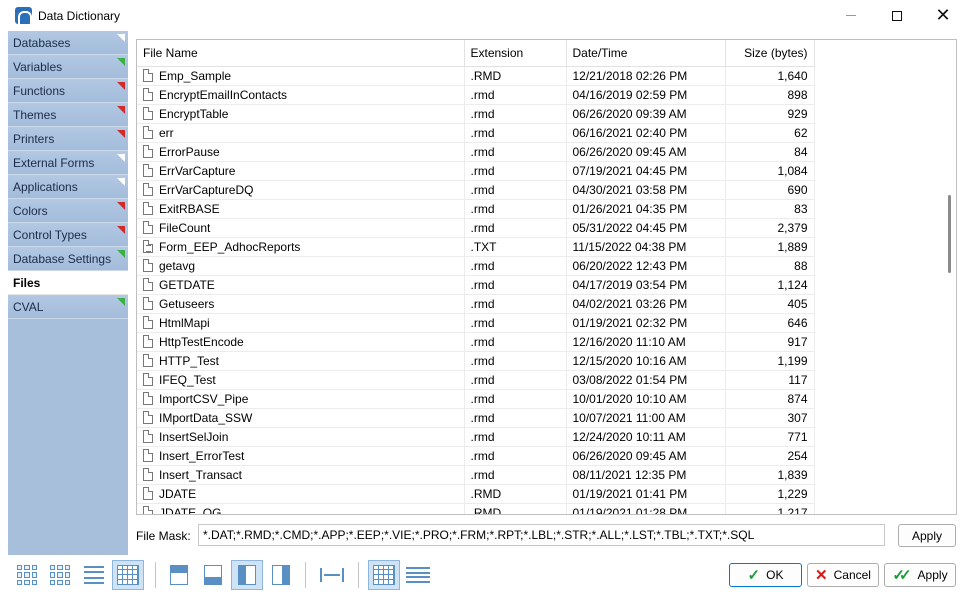 Image resolution: width=973 pixels, height=600 pixels. What do you see at coordinates (204, 398) in the screenshot?
I see `cell-text: ImportCSV_Pipe` at bounding box center [204, 398].